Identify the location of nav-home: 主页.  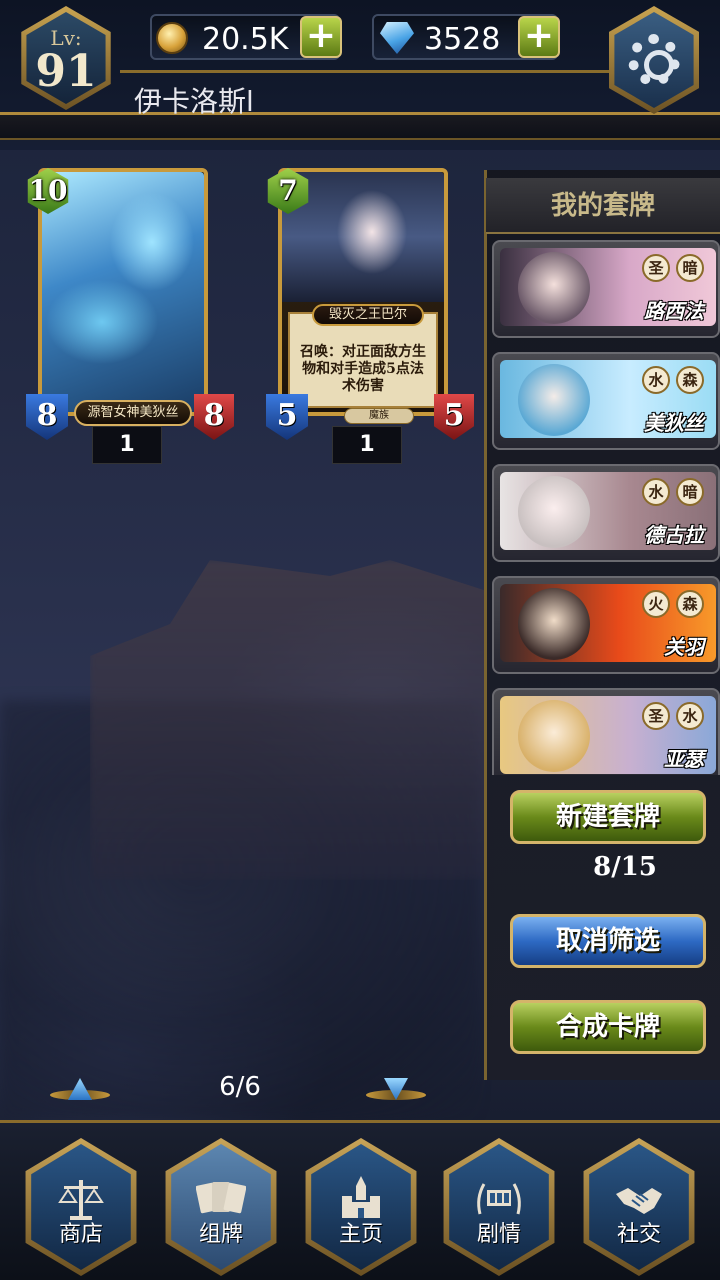
(361, 1207).